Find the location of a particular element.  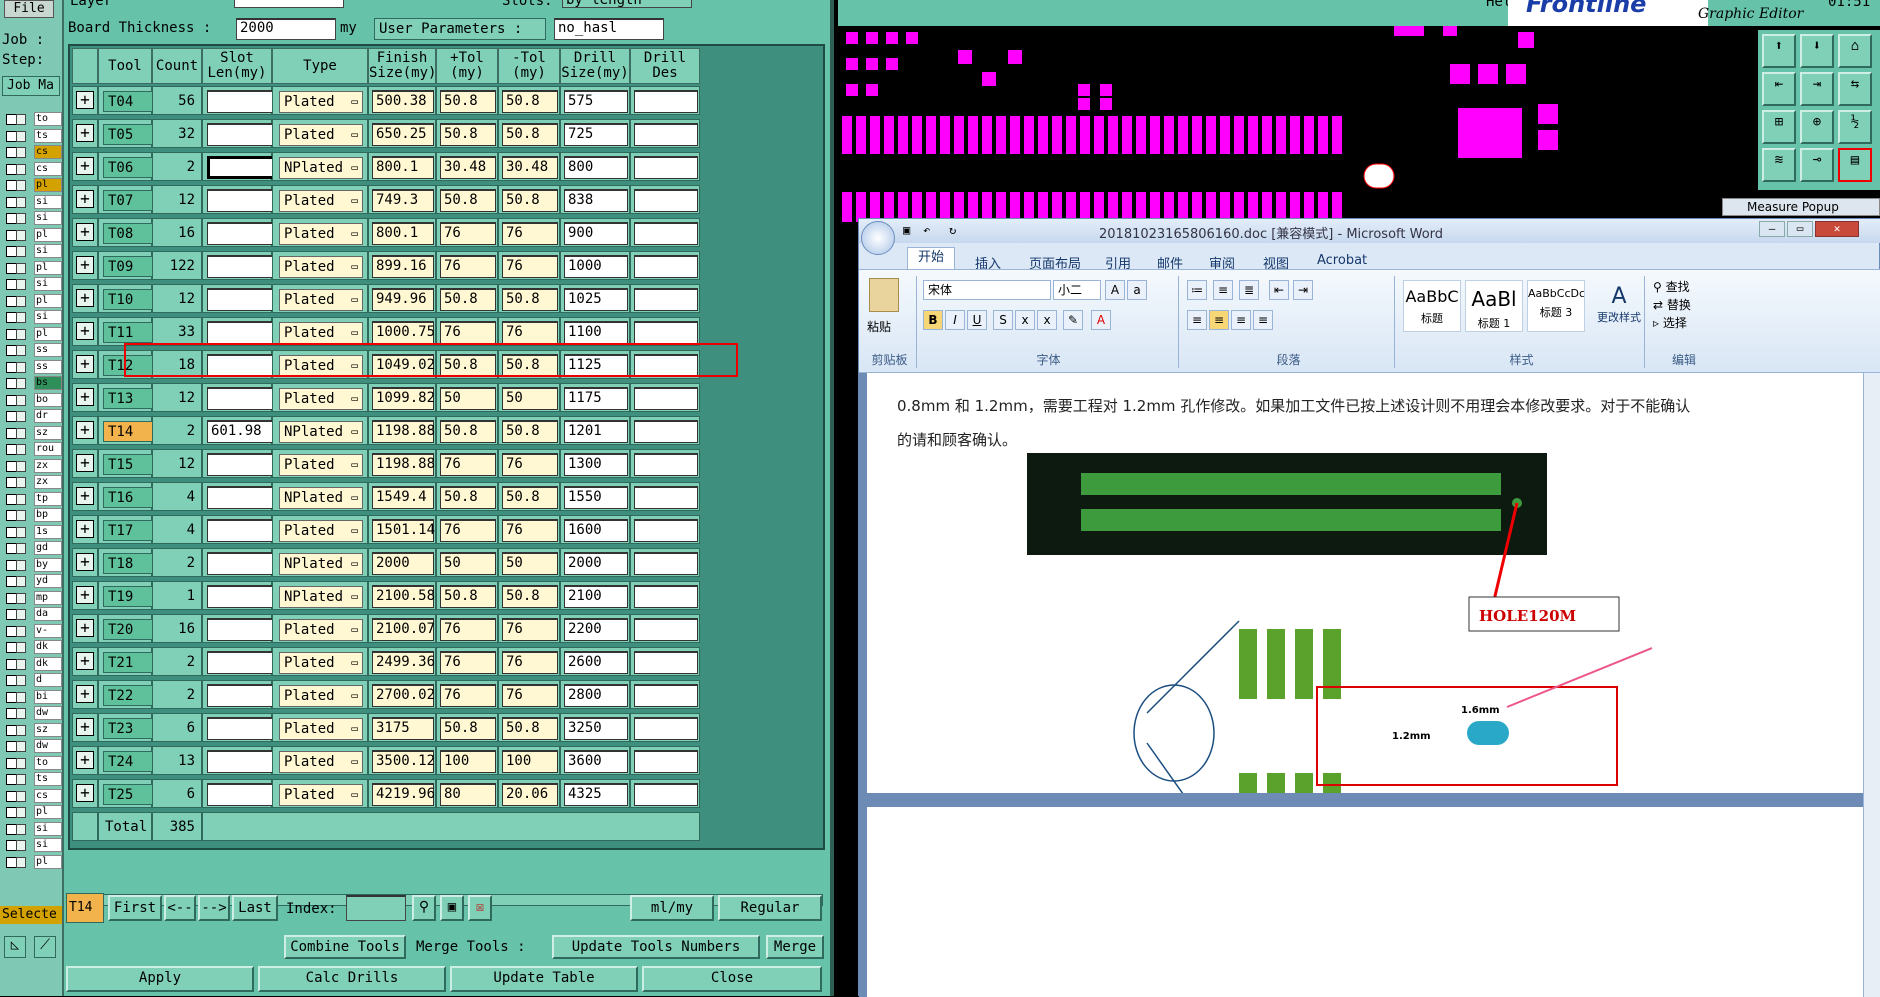

layer-row: sz is located at coordinates (33, 729).